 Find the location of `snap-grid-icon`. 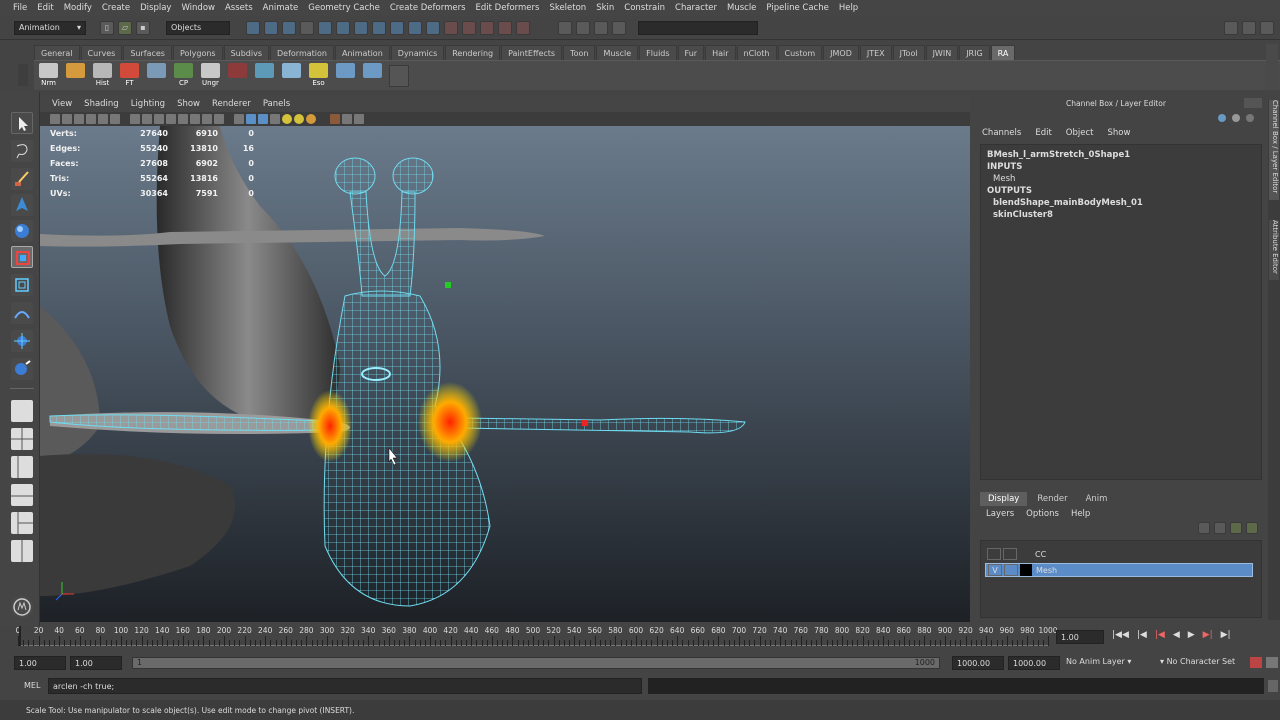

snap-grid-icon is located at coordinates (325, 27).